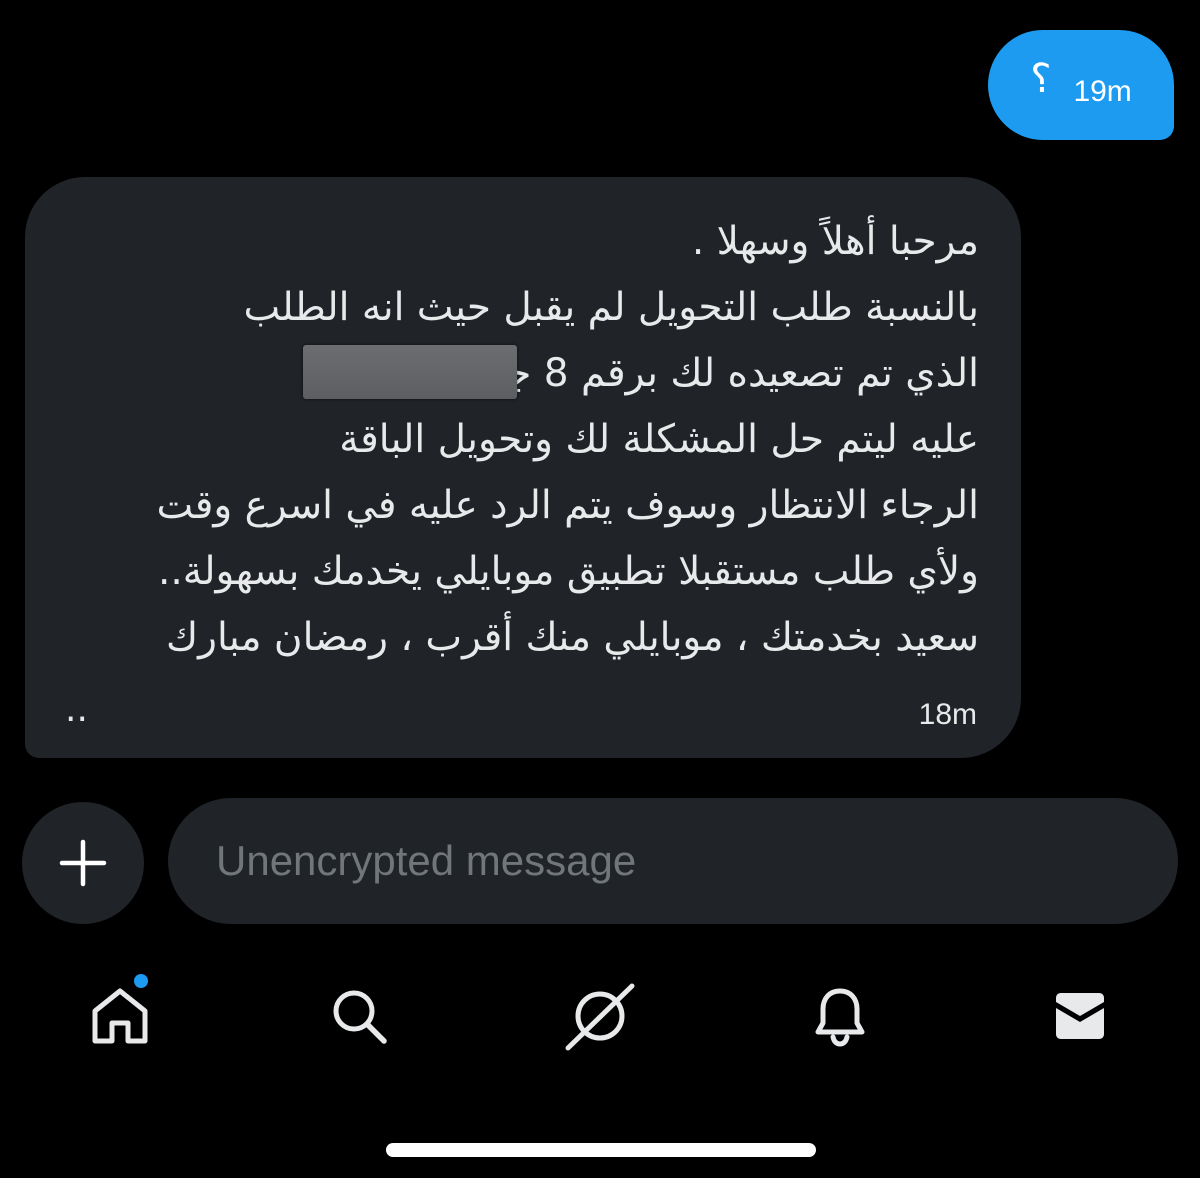  I want to click on nav-messages, so click(1080, 1016).